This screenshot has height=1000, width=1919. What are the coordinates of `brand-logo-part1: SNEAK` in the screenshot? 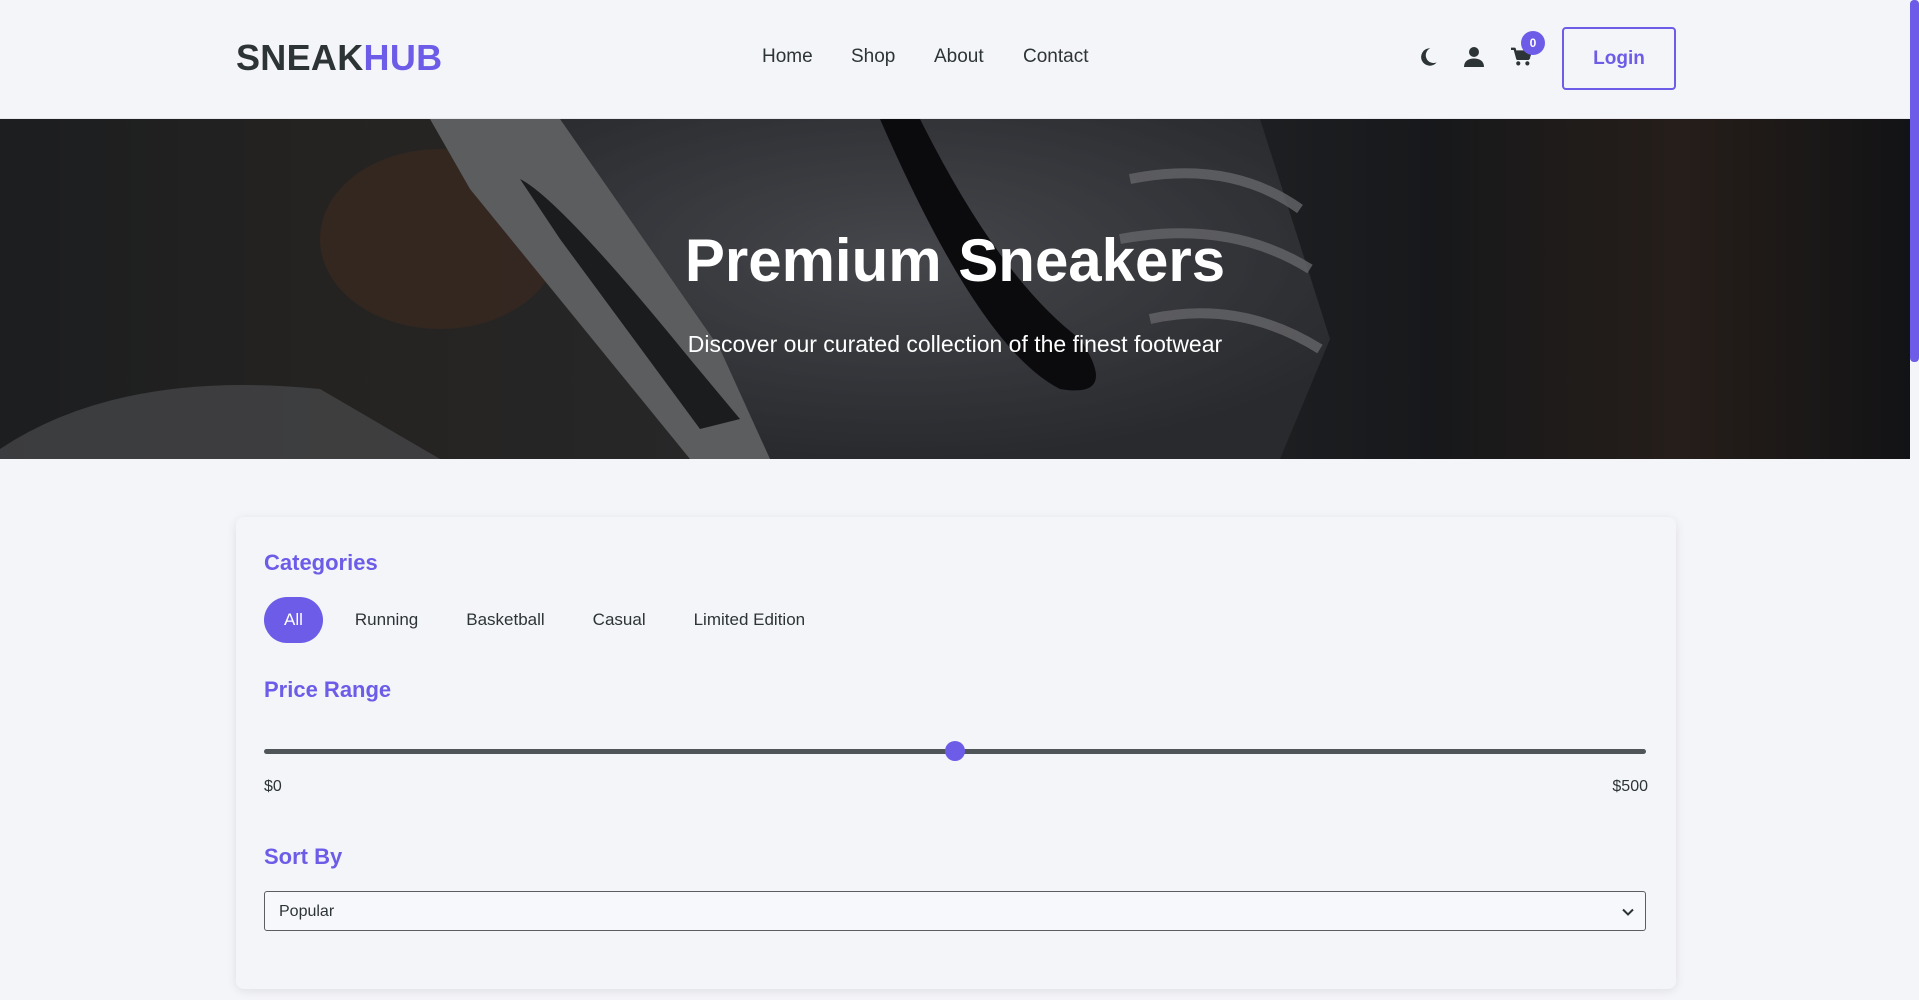 It's located at (300, 57).